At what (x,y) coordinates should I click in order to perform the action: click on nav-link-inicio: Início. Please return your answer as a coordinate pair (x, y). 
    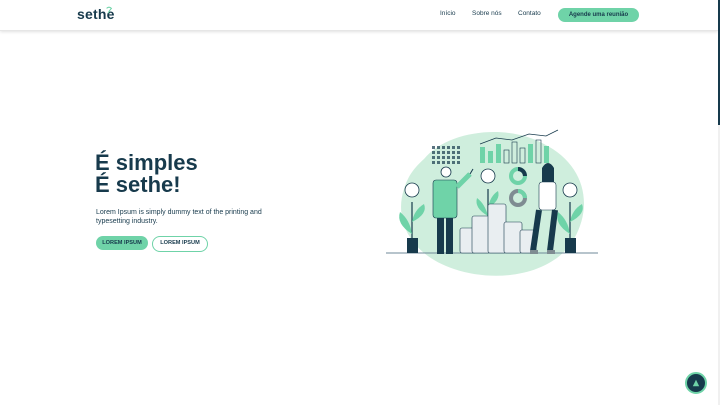
    Looking at the image, I should click on (448, 13).